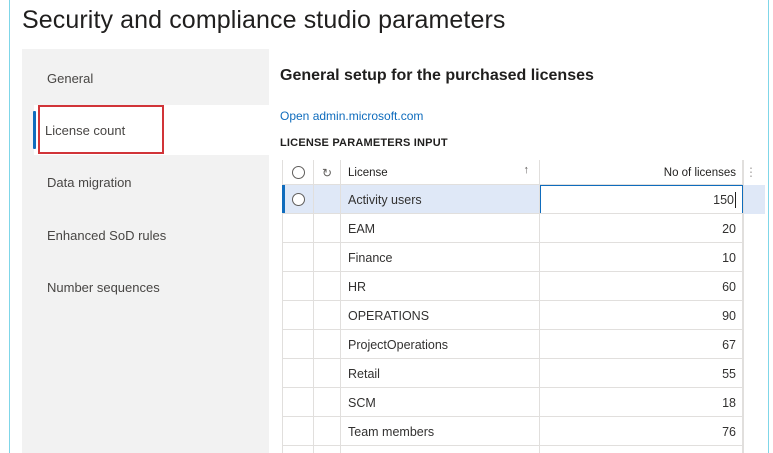 This screenshot has height=453, width=773. Describe the element at coordinates (723, 199) in the screenshot. I see `count-value: 150` at that location.